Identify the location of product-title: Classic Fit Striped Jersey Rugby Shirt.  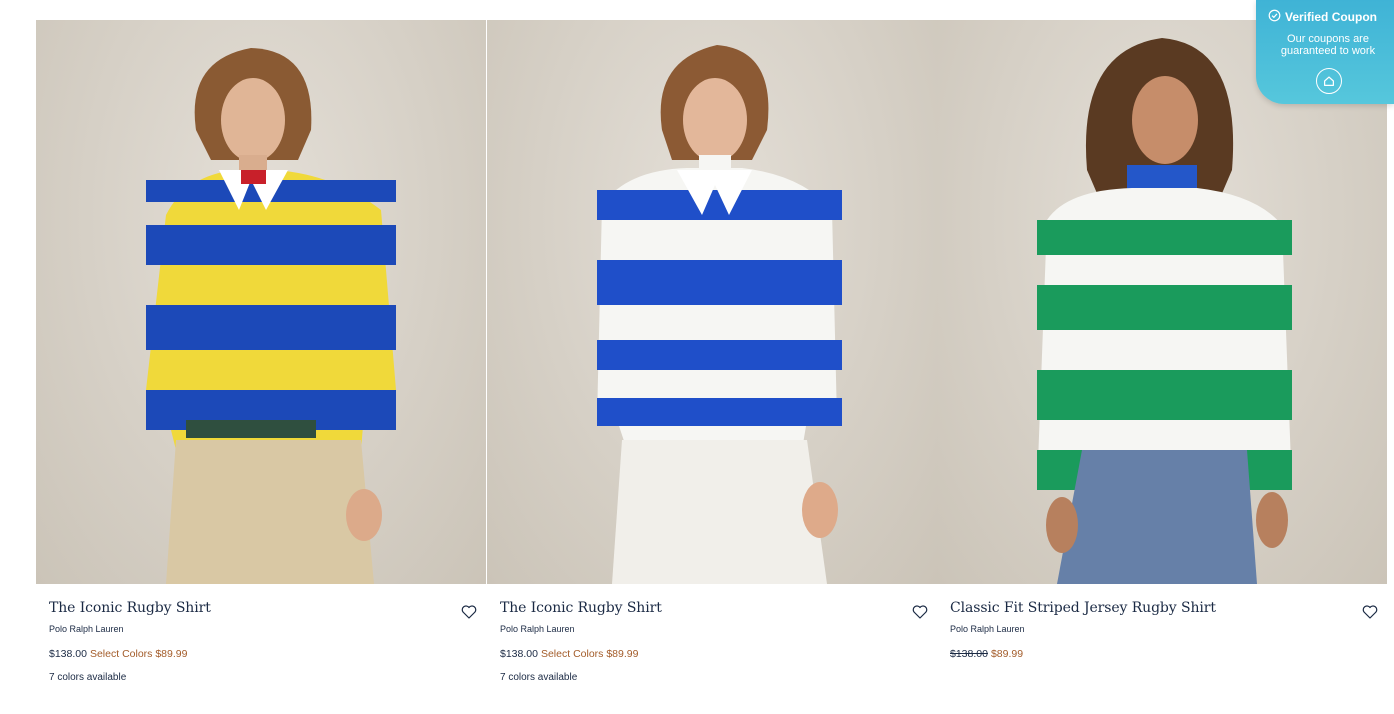
(1083, 608).